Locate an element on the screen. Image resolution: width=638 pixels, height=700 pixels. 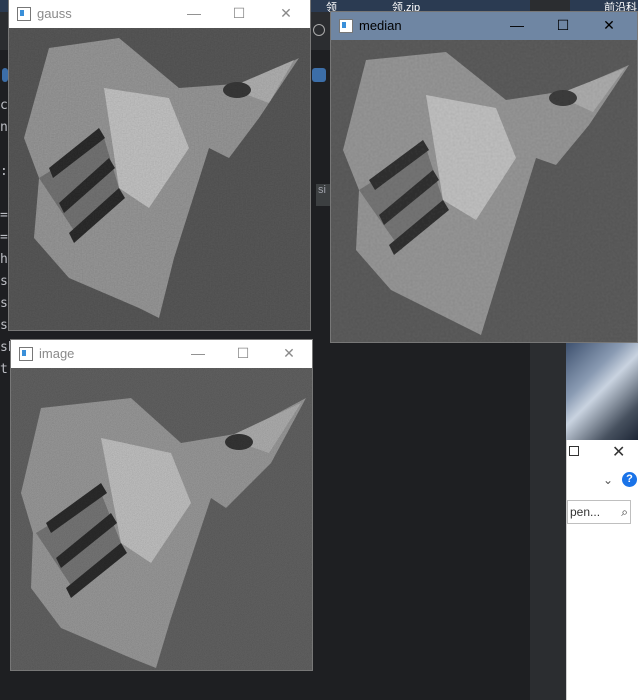
background-photo is located at coordinates (602, 390).